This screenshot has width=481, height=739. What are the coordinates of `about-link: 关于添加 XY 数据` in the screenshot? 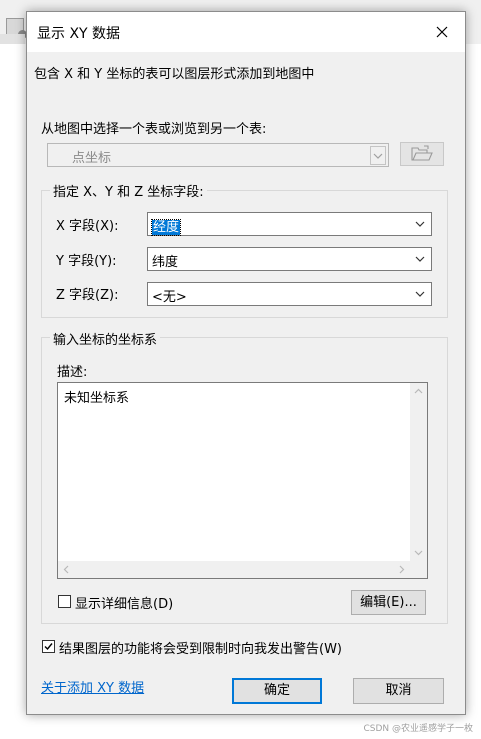 It's located at (92, 686).